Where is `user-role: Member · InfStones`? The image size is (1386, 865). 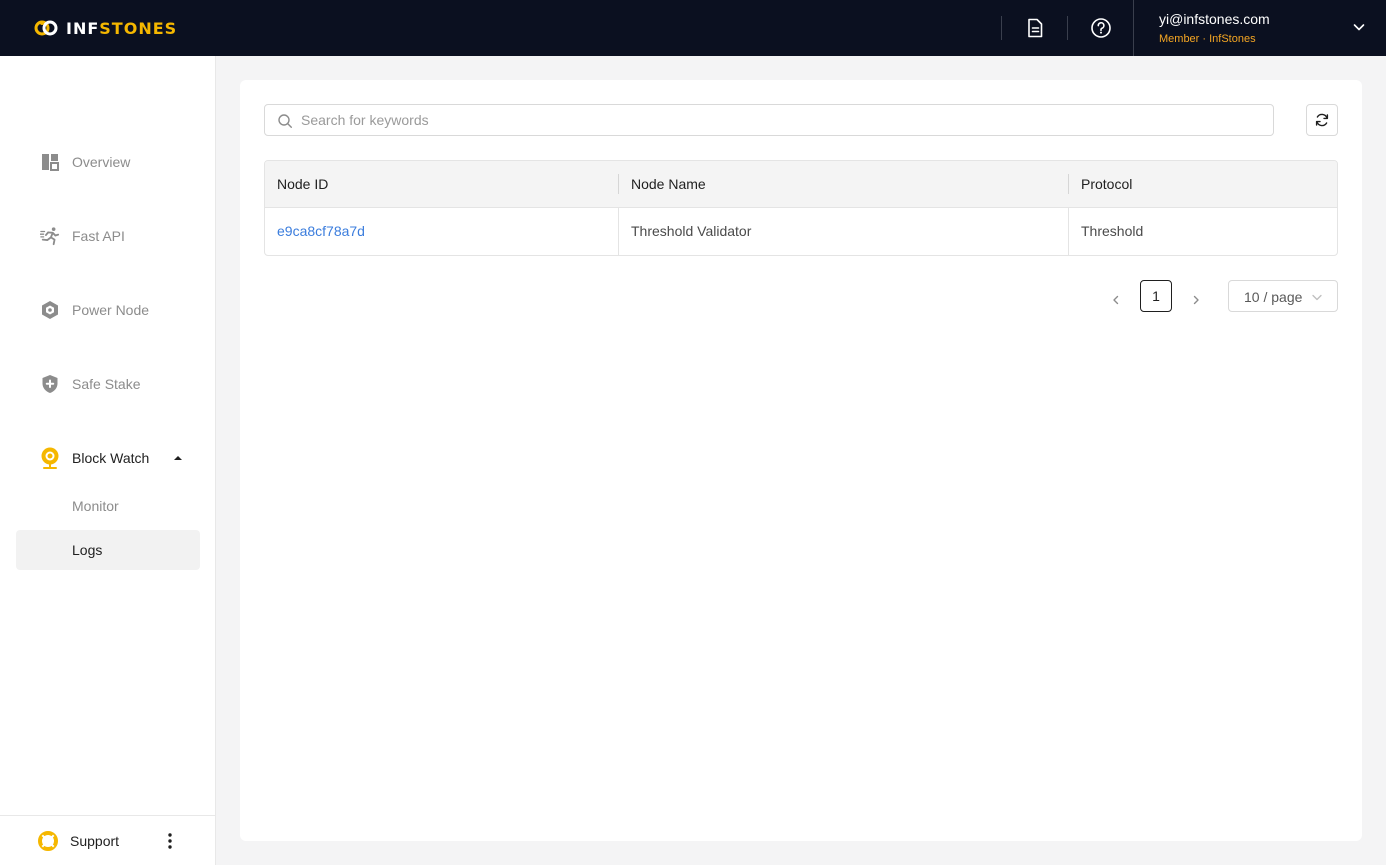
user-role: Member · InfStones is located at coordinates (1207, 39).